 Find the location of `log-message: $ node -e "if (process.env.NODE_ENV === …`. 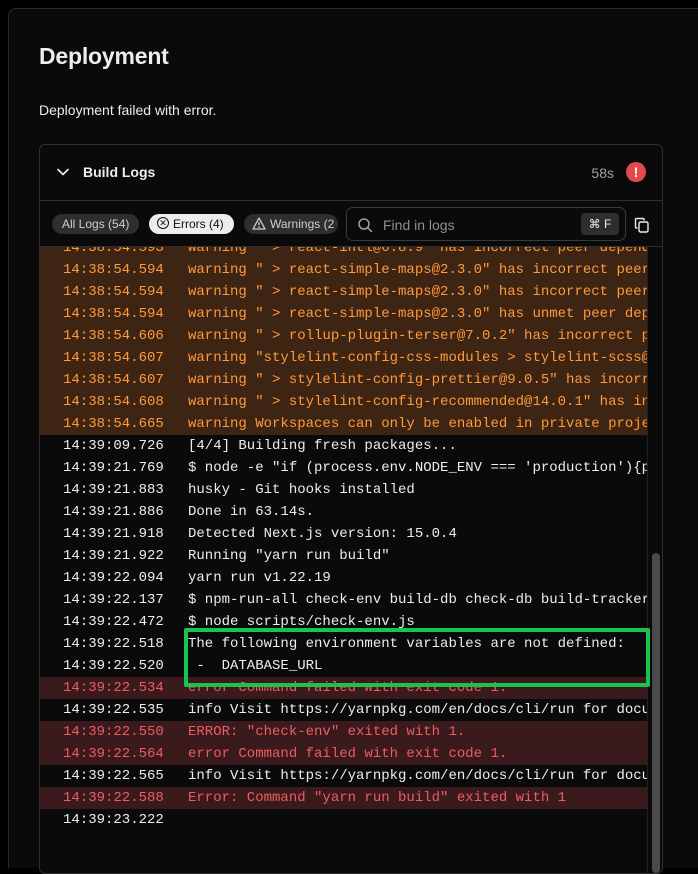

log-message: $ node -e "if (process.env.NODE_ENV === … is located at coordinates (417, 468).